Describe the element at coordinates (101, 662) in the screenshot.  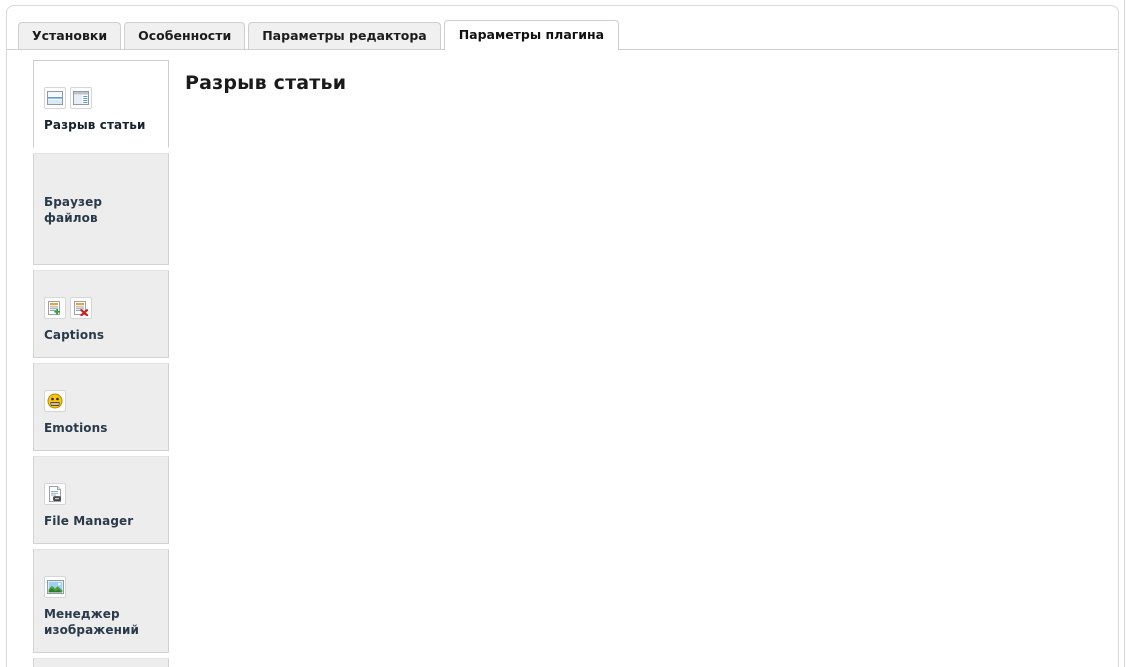
I see `sidebar-item-ssylka: Ссылка` at that location.